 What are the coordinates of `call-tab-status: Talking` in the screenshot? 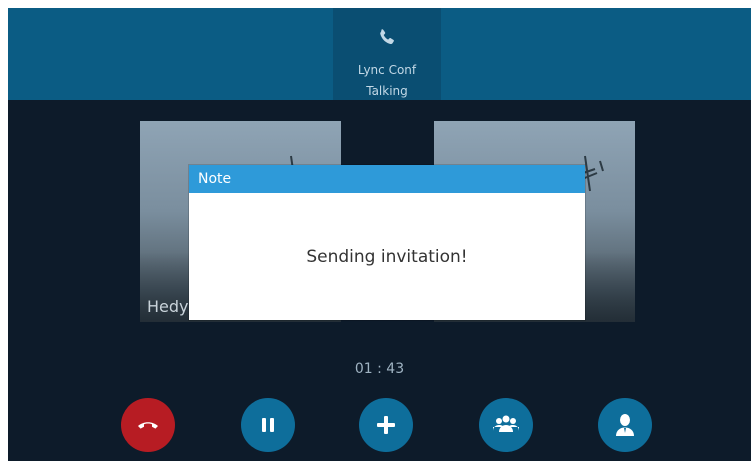 It's located at (387, 91).